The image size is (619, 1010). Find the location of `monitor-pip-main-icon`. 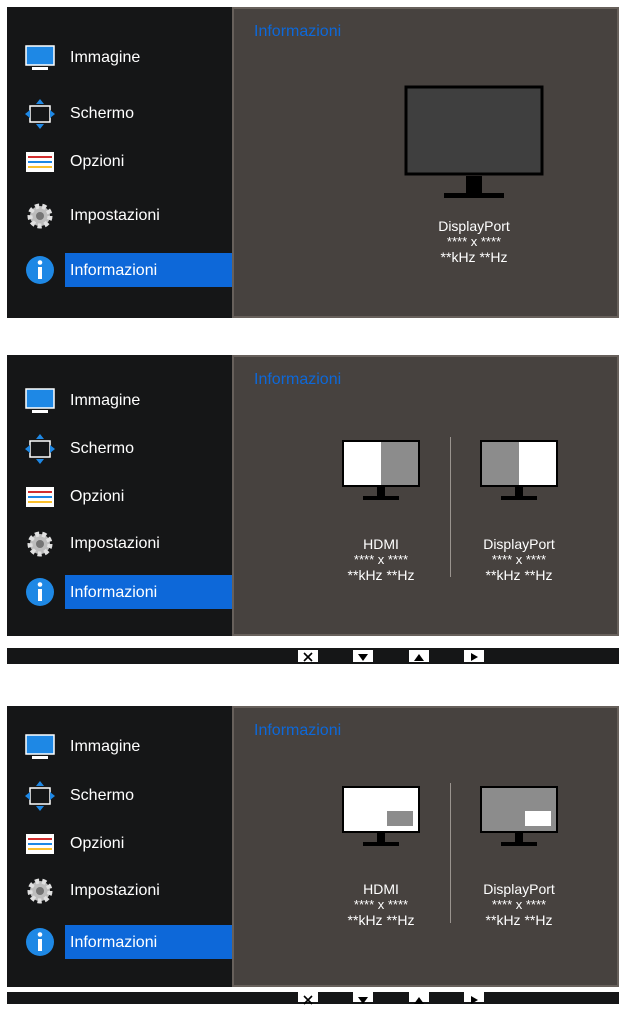

monitor-pip-main-icon is located at coordinates (381, 816).